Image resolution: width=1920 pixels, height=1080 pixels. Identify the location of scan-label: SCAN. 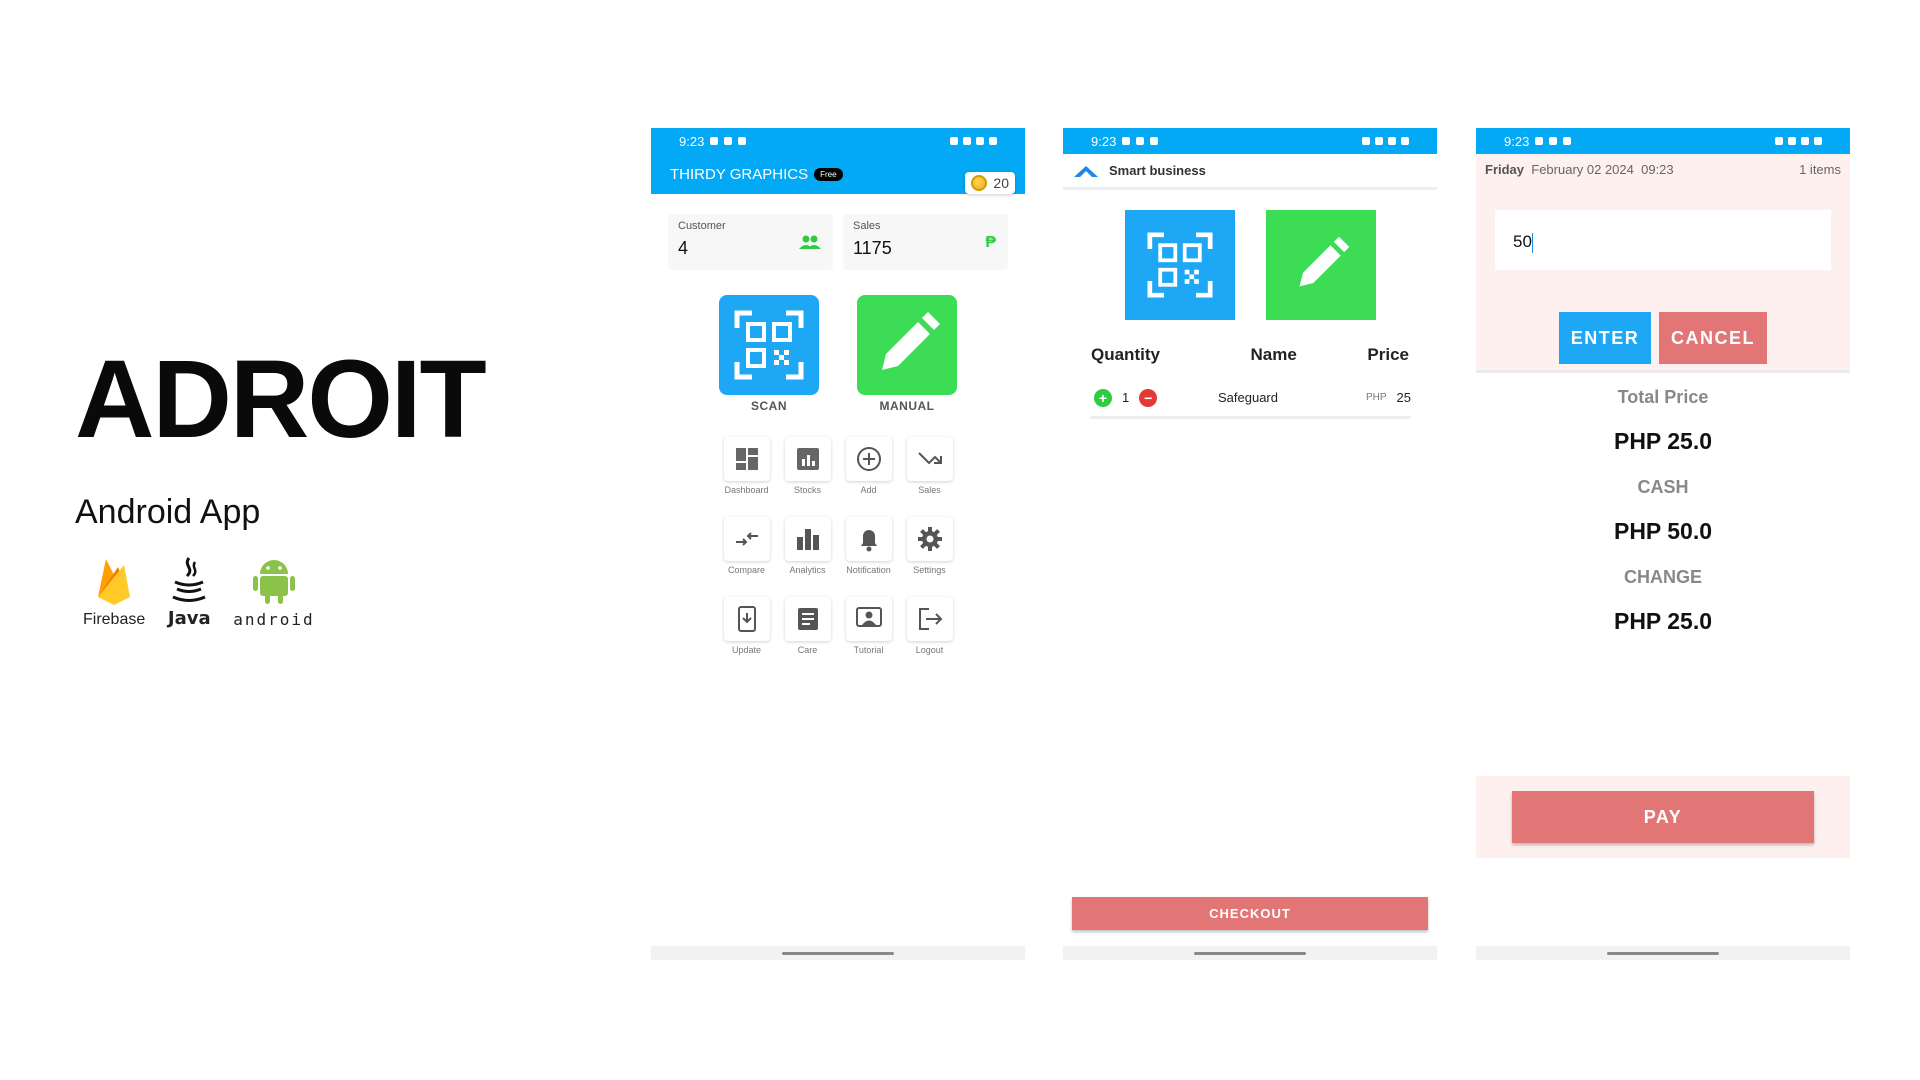
(768, 406).